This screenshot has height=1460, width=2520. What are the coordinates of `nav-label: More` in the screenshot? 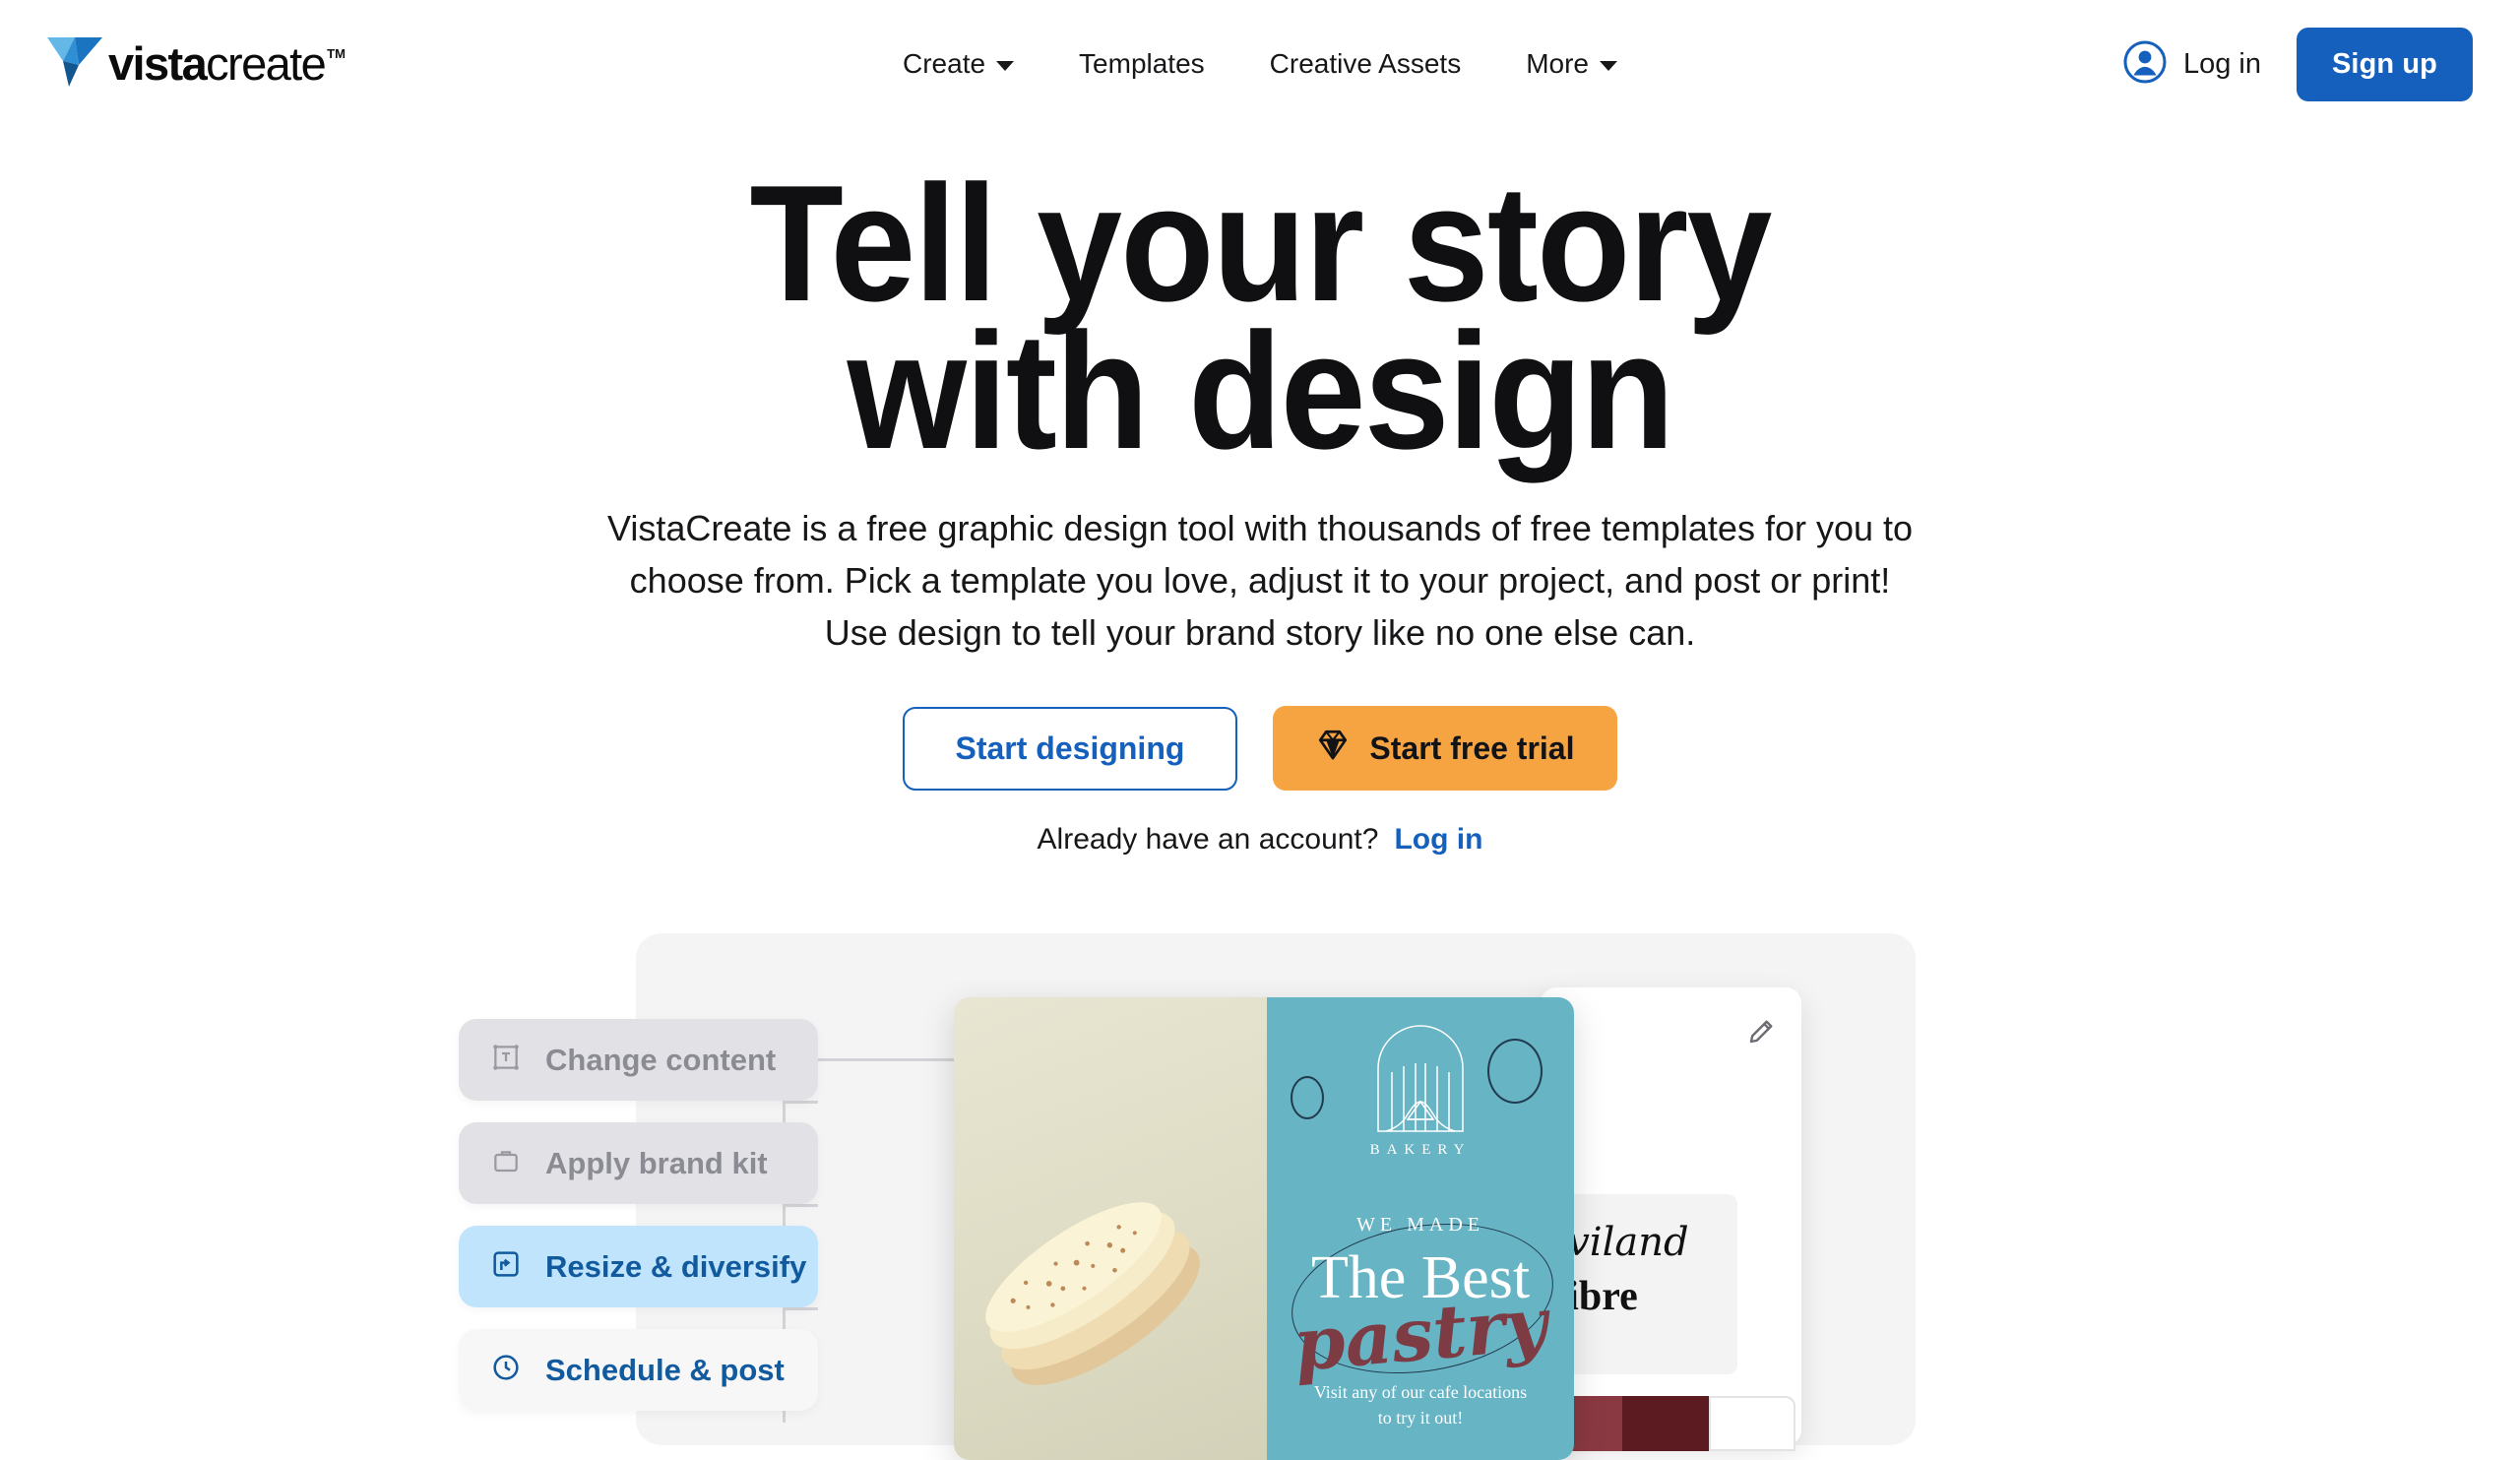 It's located at (1557, 63).